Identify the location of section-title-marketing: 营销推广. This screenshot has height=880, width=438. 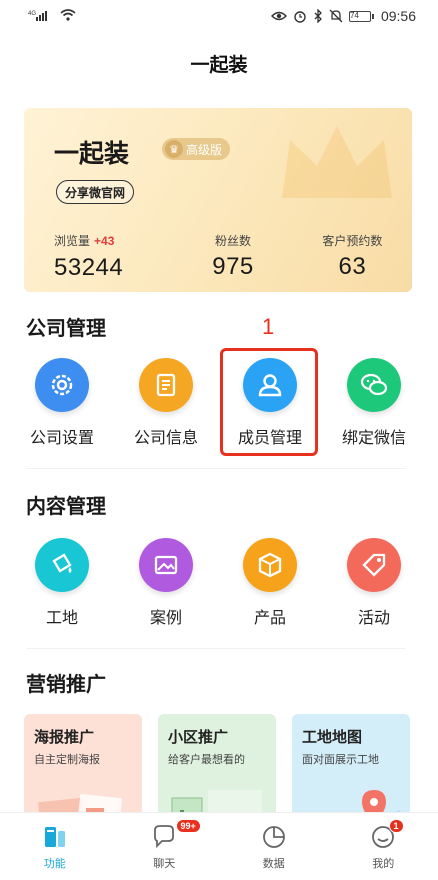
(66, 685).